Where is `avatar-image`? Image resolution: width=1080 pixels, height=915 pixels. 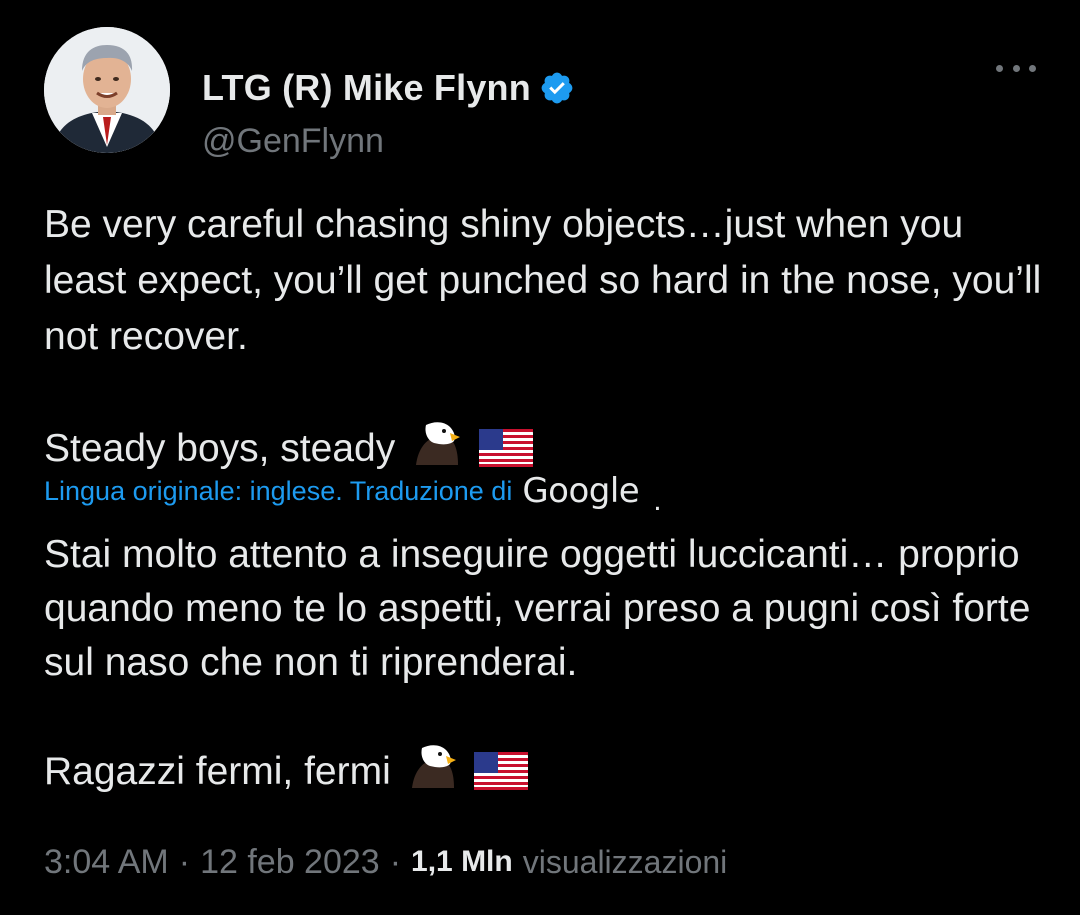 avatar-image is located at coordinates (107, 90).